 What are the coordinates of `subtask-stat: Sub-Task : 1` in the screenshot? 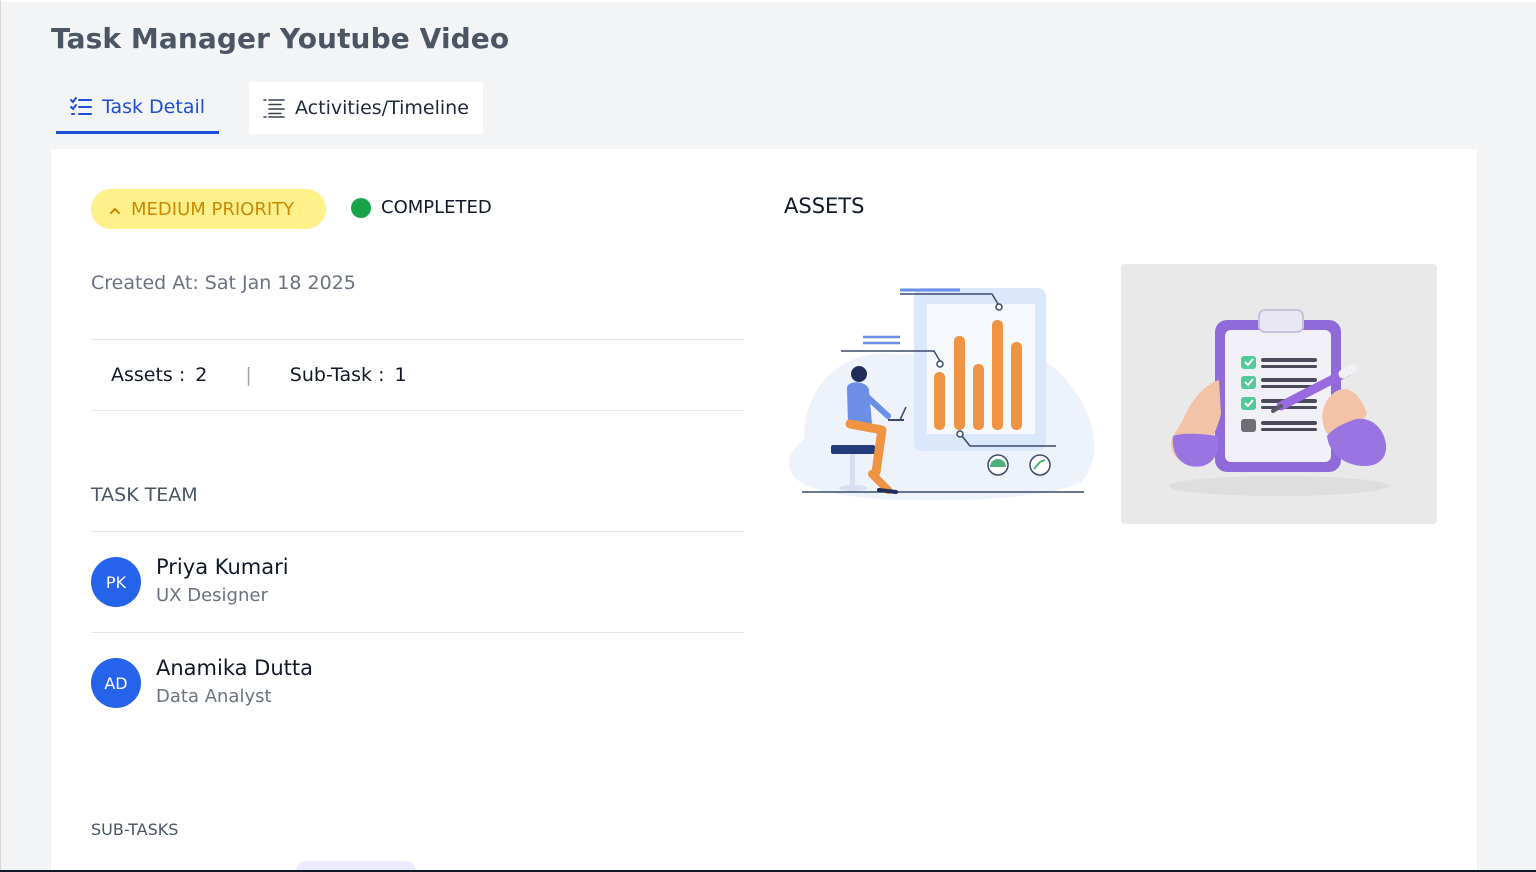 It's located at (348, 375).